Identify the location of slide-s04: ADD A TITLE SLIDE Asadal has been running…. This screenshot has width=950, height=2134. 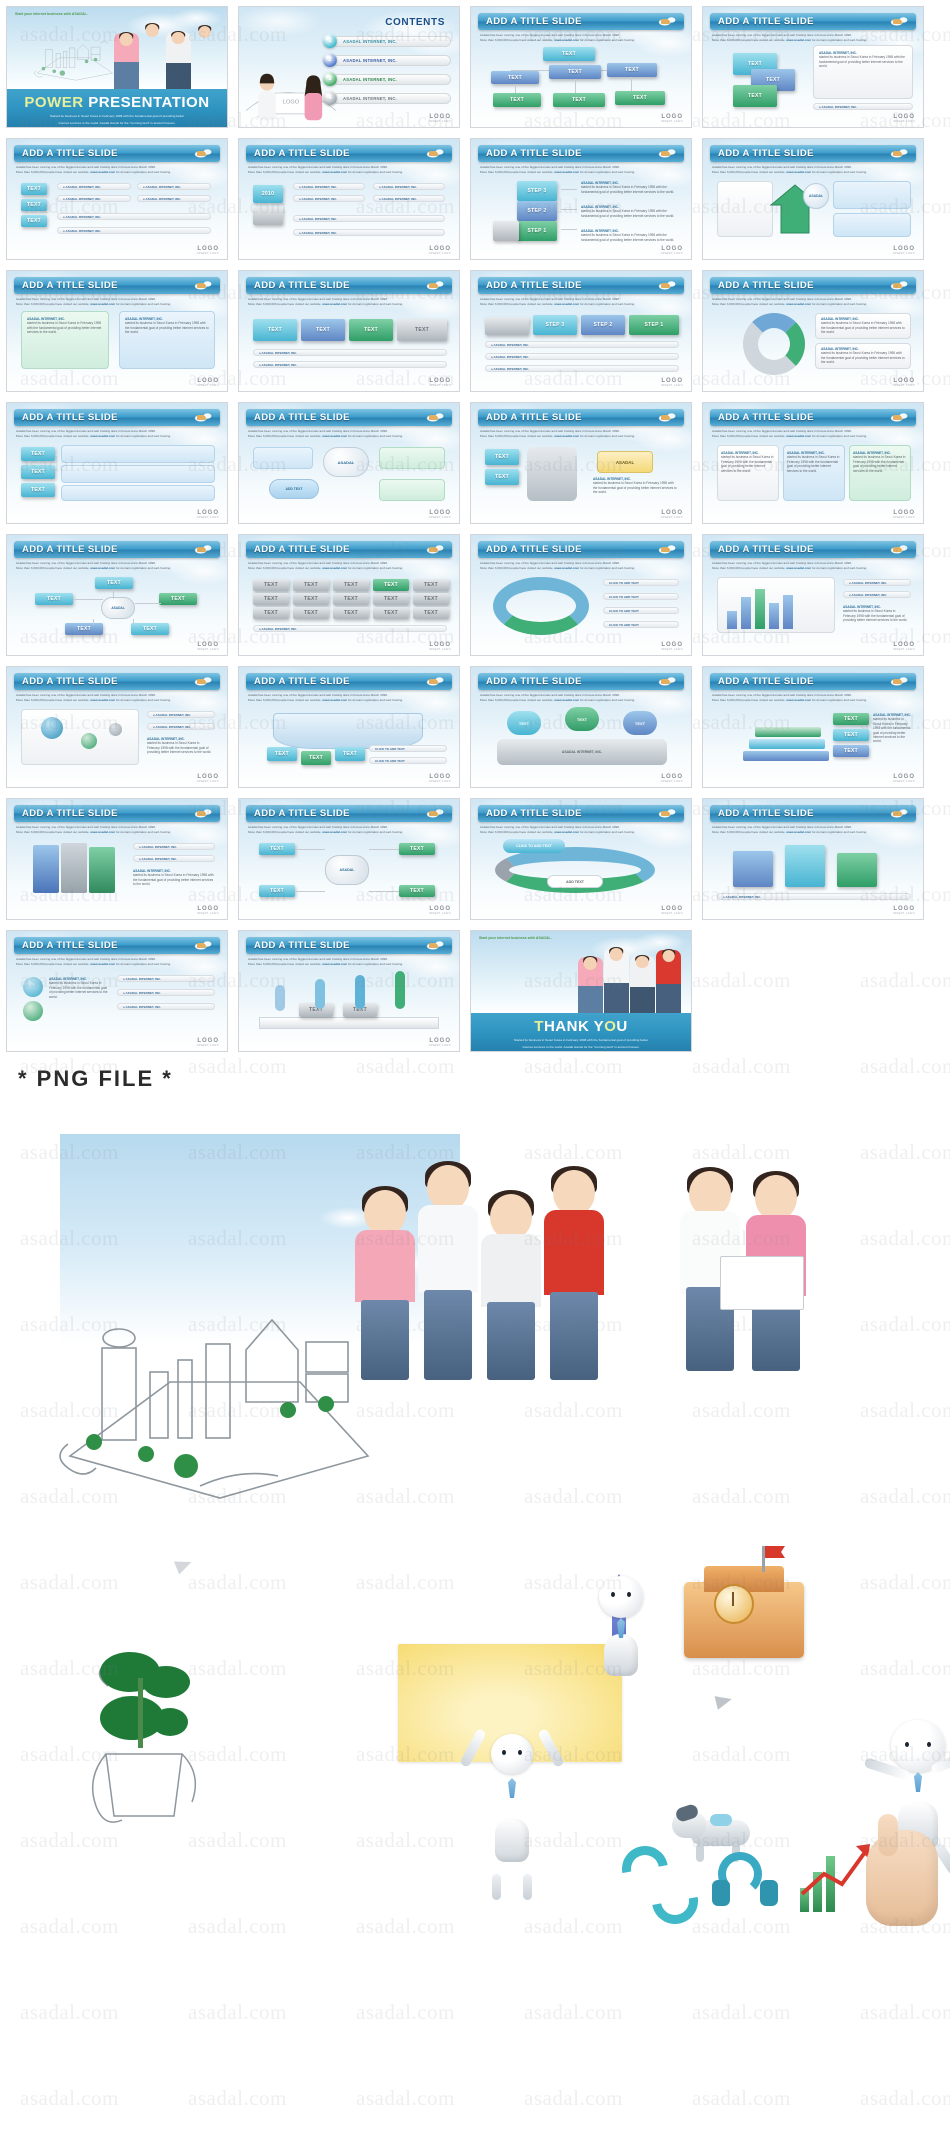
(349, 199).